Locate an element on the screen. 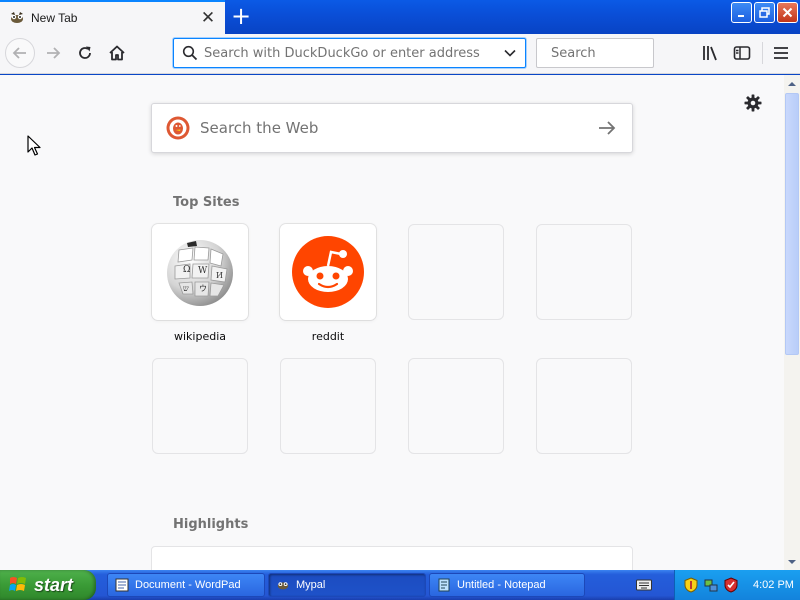 The width and height of the screenshot is (800, 600). svg-text: ウ is located at coordinates (203, 288).